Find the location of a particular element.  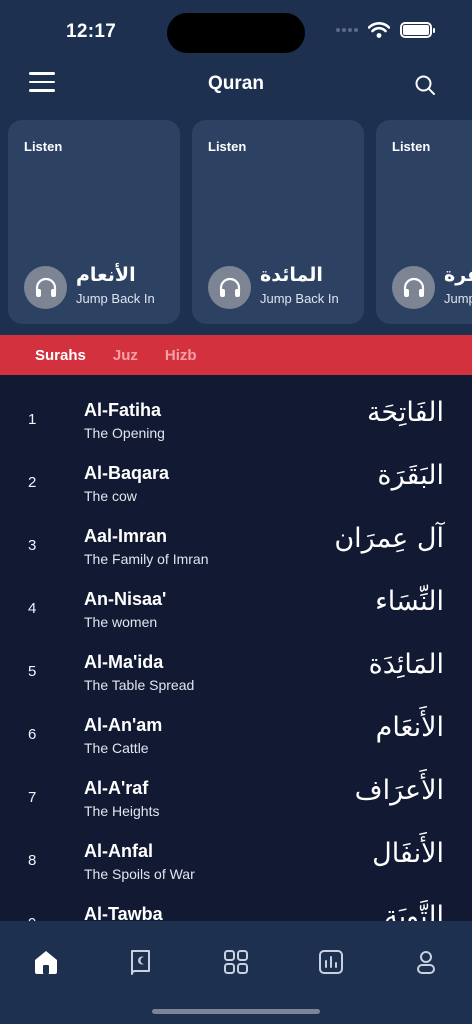

recent-card: Listen البقرة Jump Back In is located at coordinates (424, 222).